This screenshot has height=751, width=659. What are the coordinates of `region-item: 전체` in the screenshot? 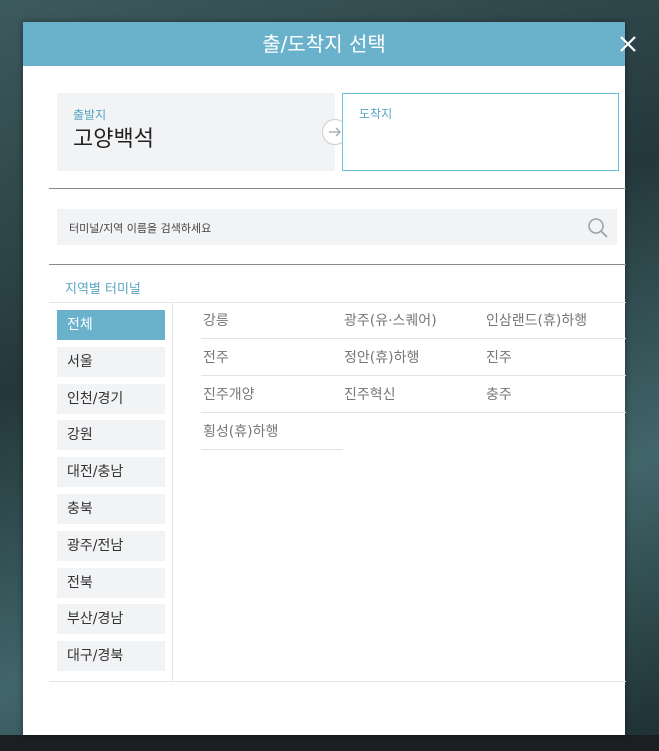 It's located at (111, 325).